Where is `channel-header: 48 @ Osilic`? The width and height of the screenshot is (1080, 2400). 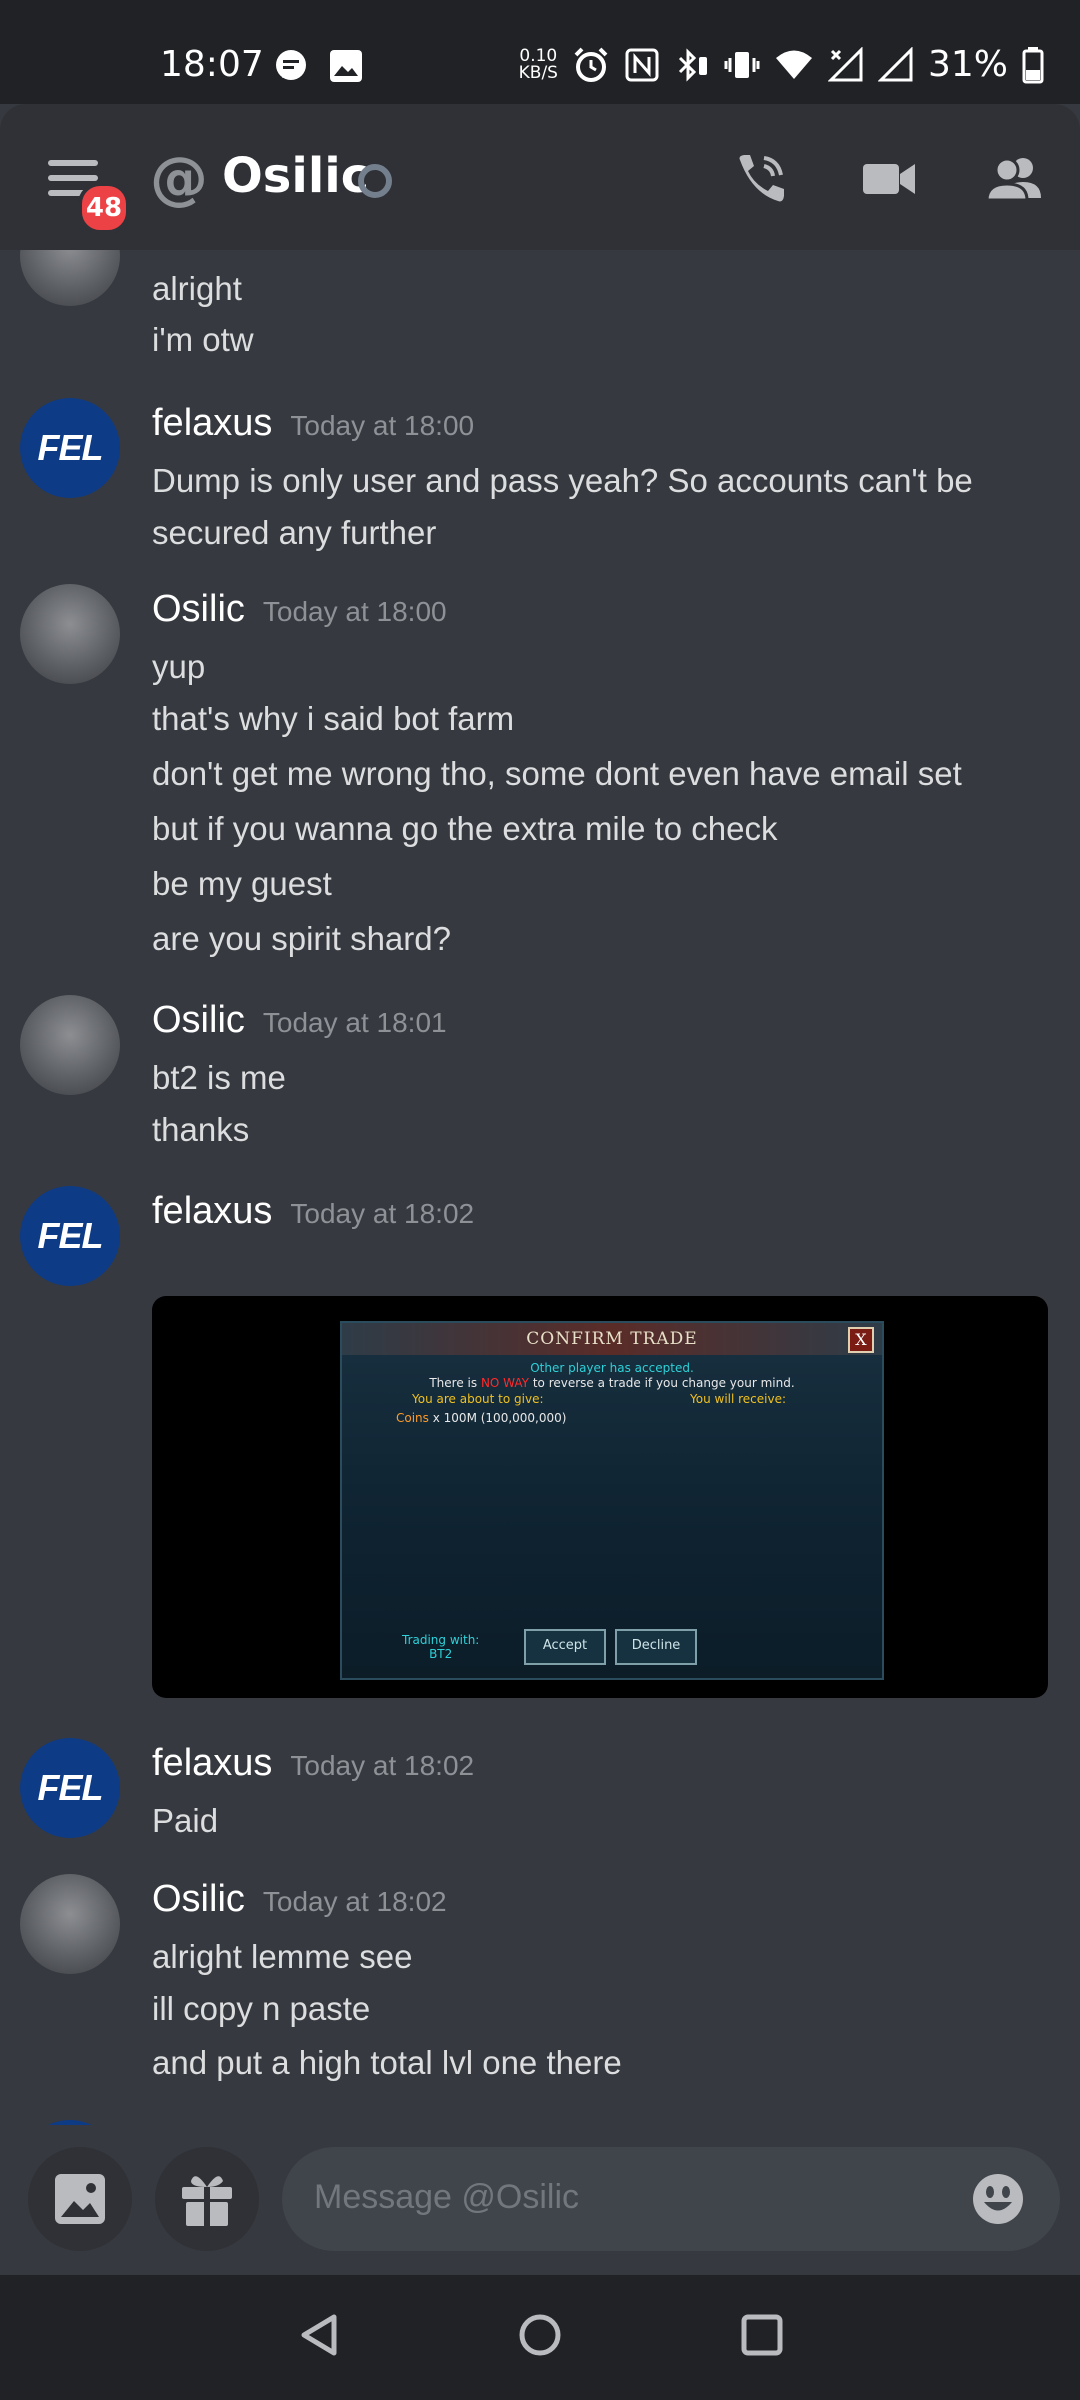 channel-header: 48 @ Osilic is located at coordinates (540, 177).